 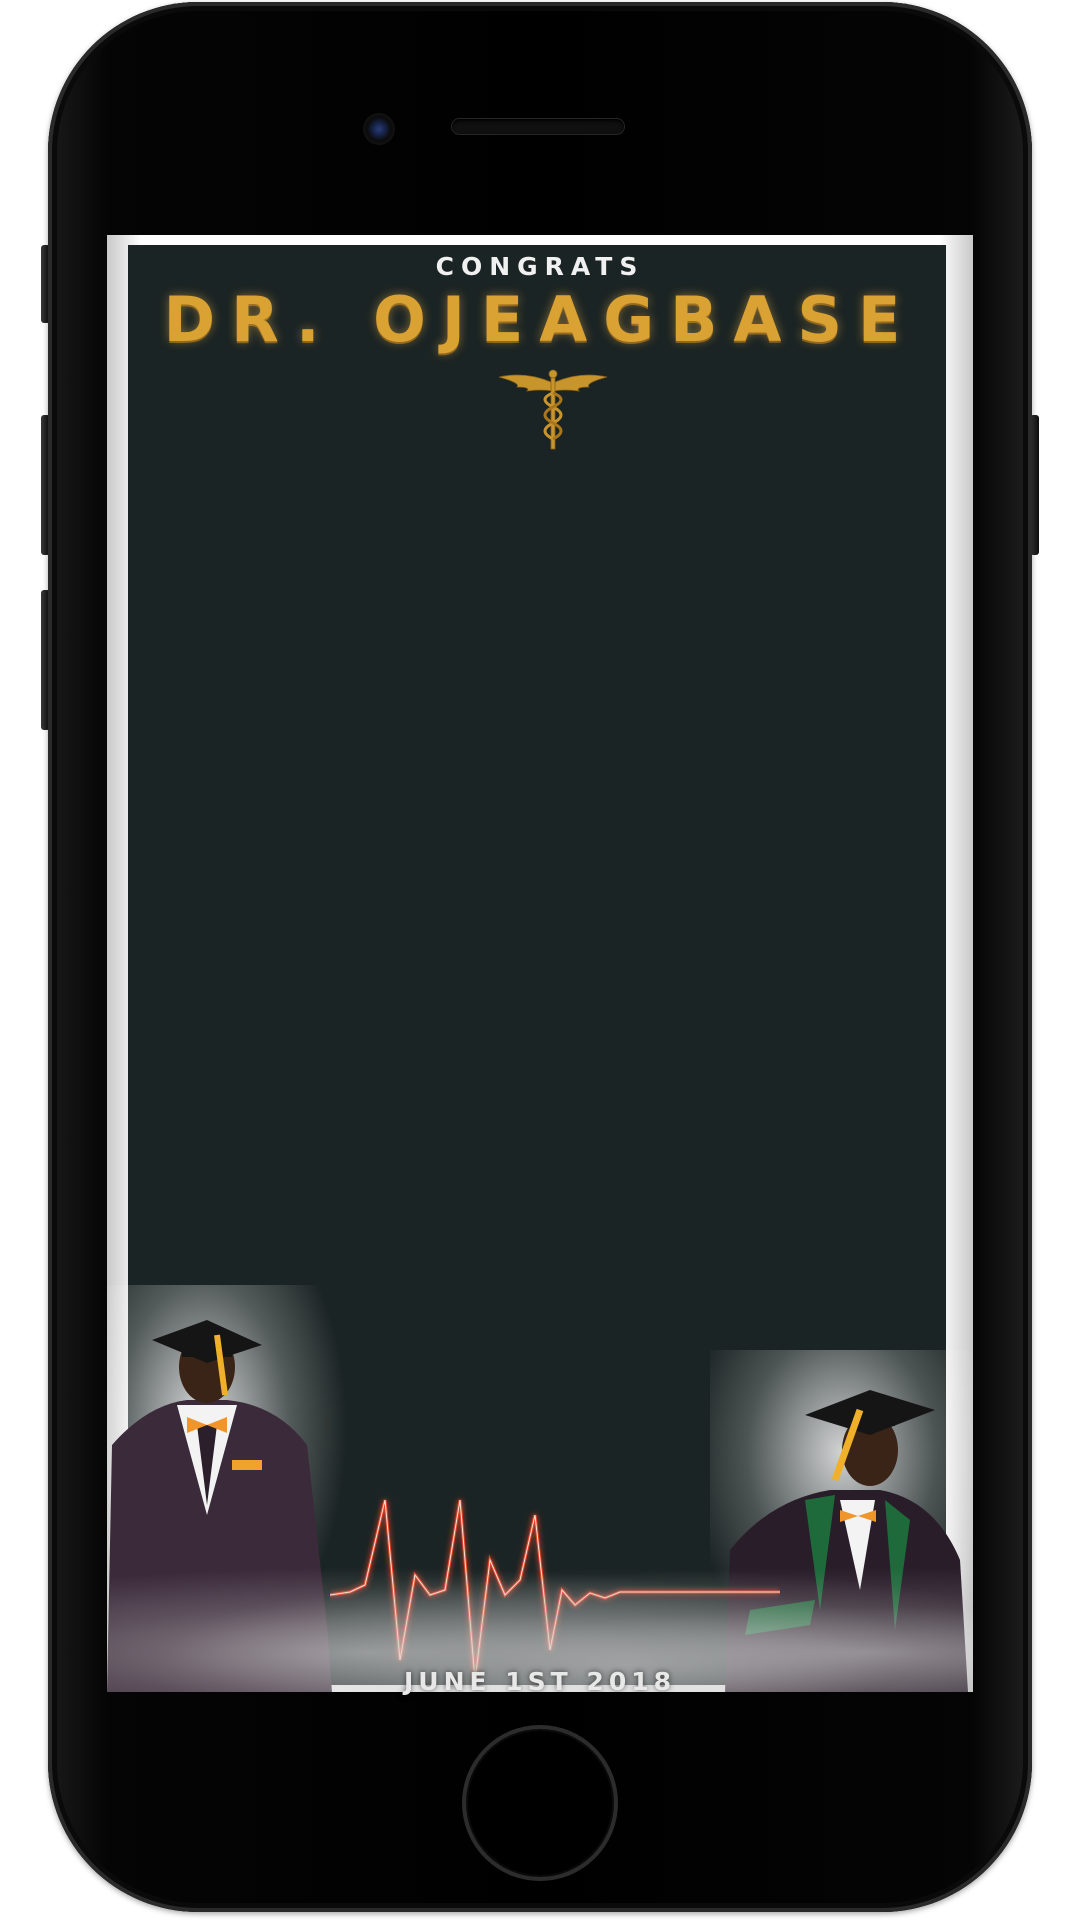 What do you see at coordinates (540, 1803) in the screenshot?
I see `home-button-icon` at bounding box center [540, 1803].